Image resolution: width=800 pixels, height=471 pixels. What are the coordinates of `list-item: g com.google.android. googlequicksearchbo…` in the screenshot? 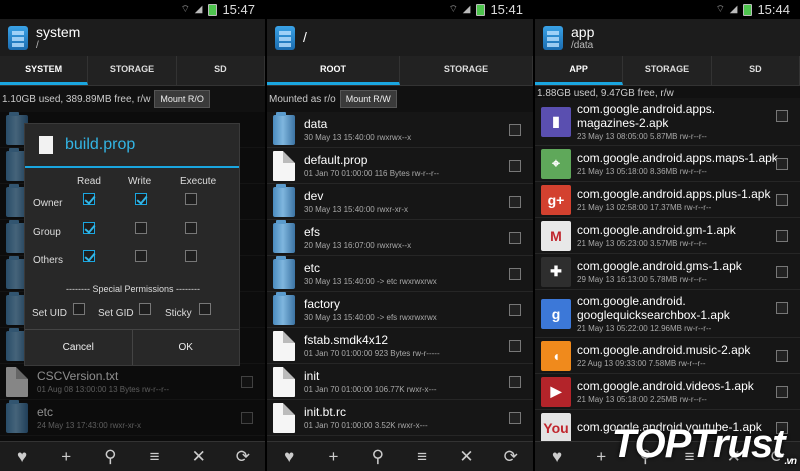 It's located at (667, 314).